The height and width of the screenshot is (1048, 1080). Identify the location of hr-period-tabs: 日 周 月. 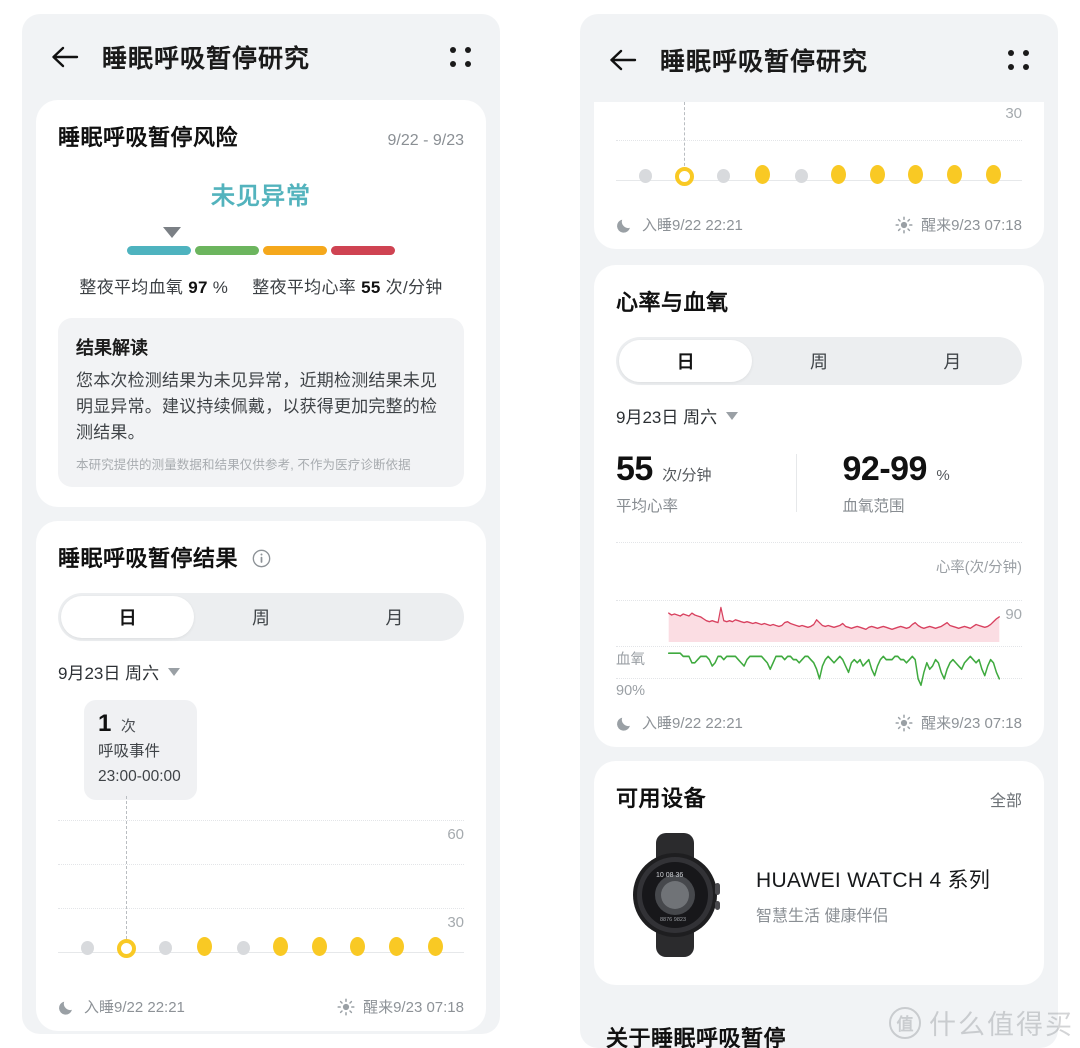
(819, 361).